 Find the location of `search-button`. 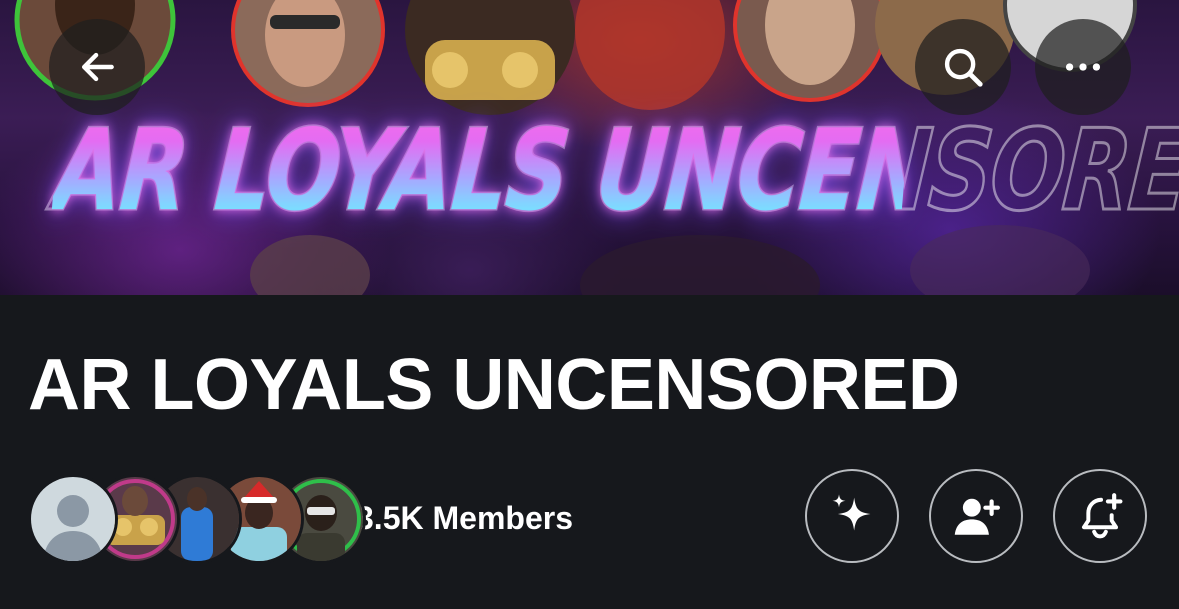

search-button is located at coordinates (963, 67).